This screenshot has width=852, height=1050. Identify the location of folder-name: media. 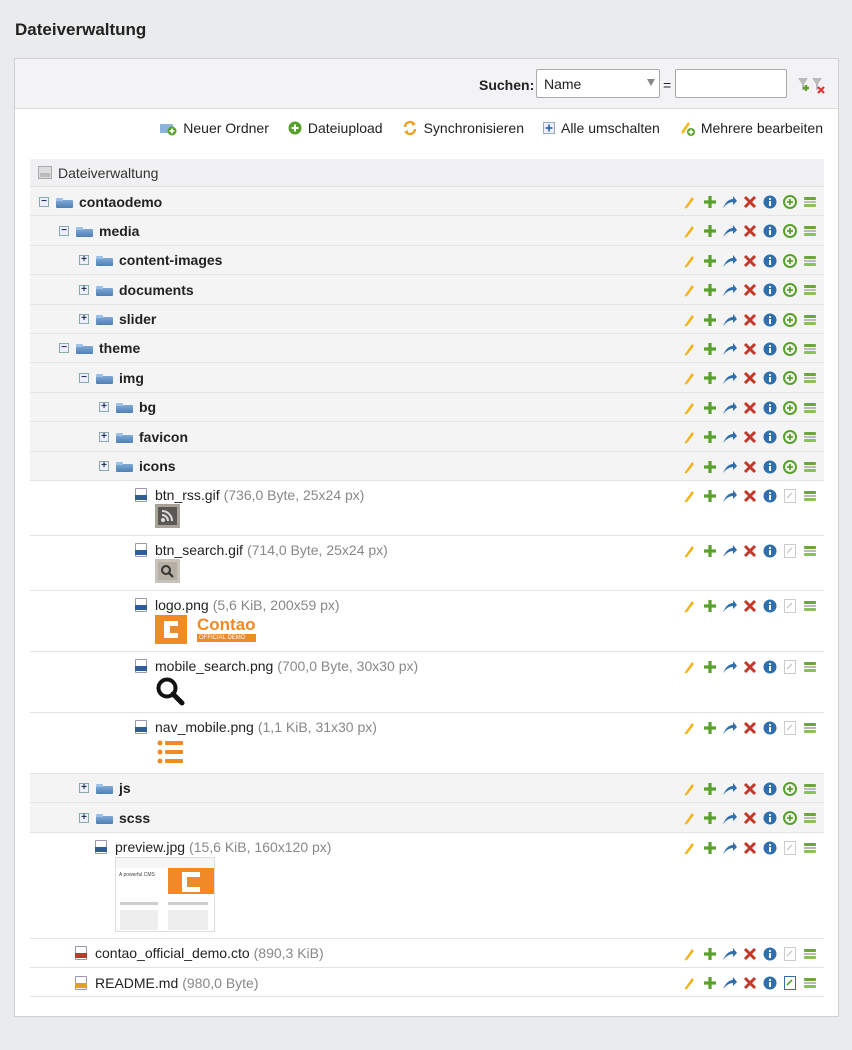
(119, 231).